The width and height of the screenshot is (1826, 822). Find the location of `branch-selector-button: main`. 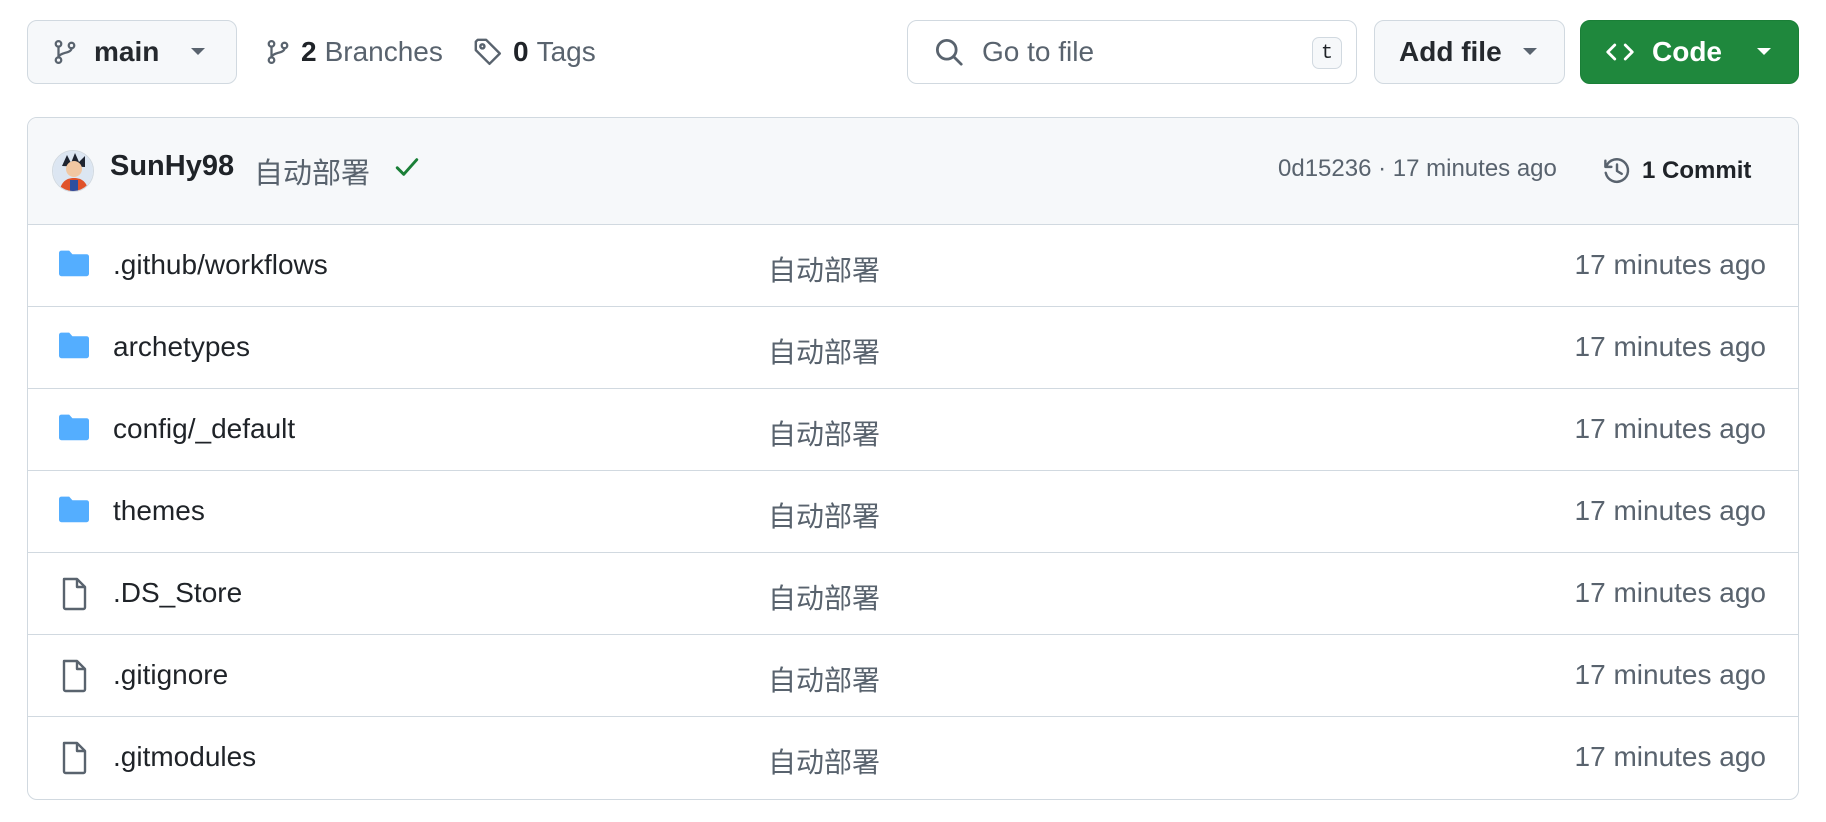

branch-selector-button: main is located at coordinates (132, 52).